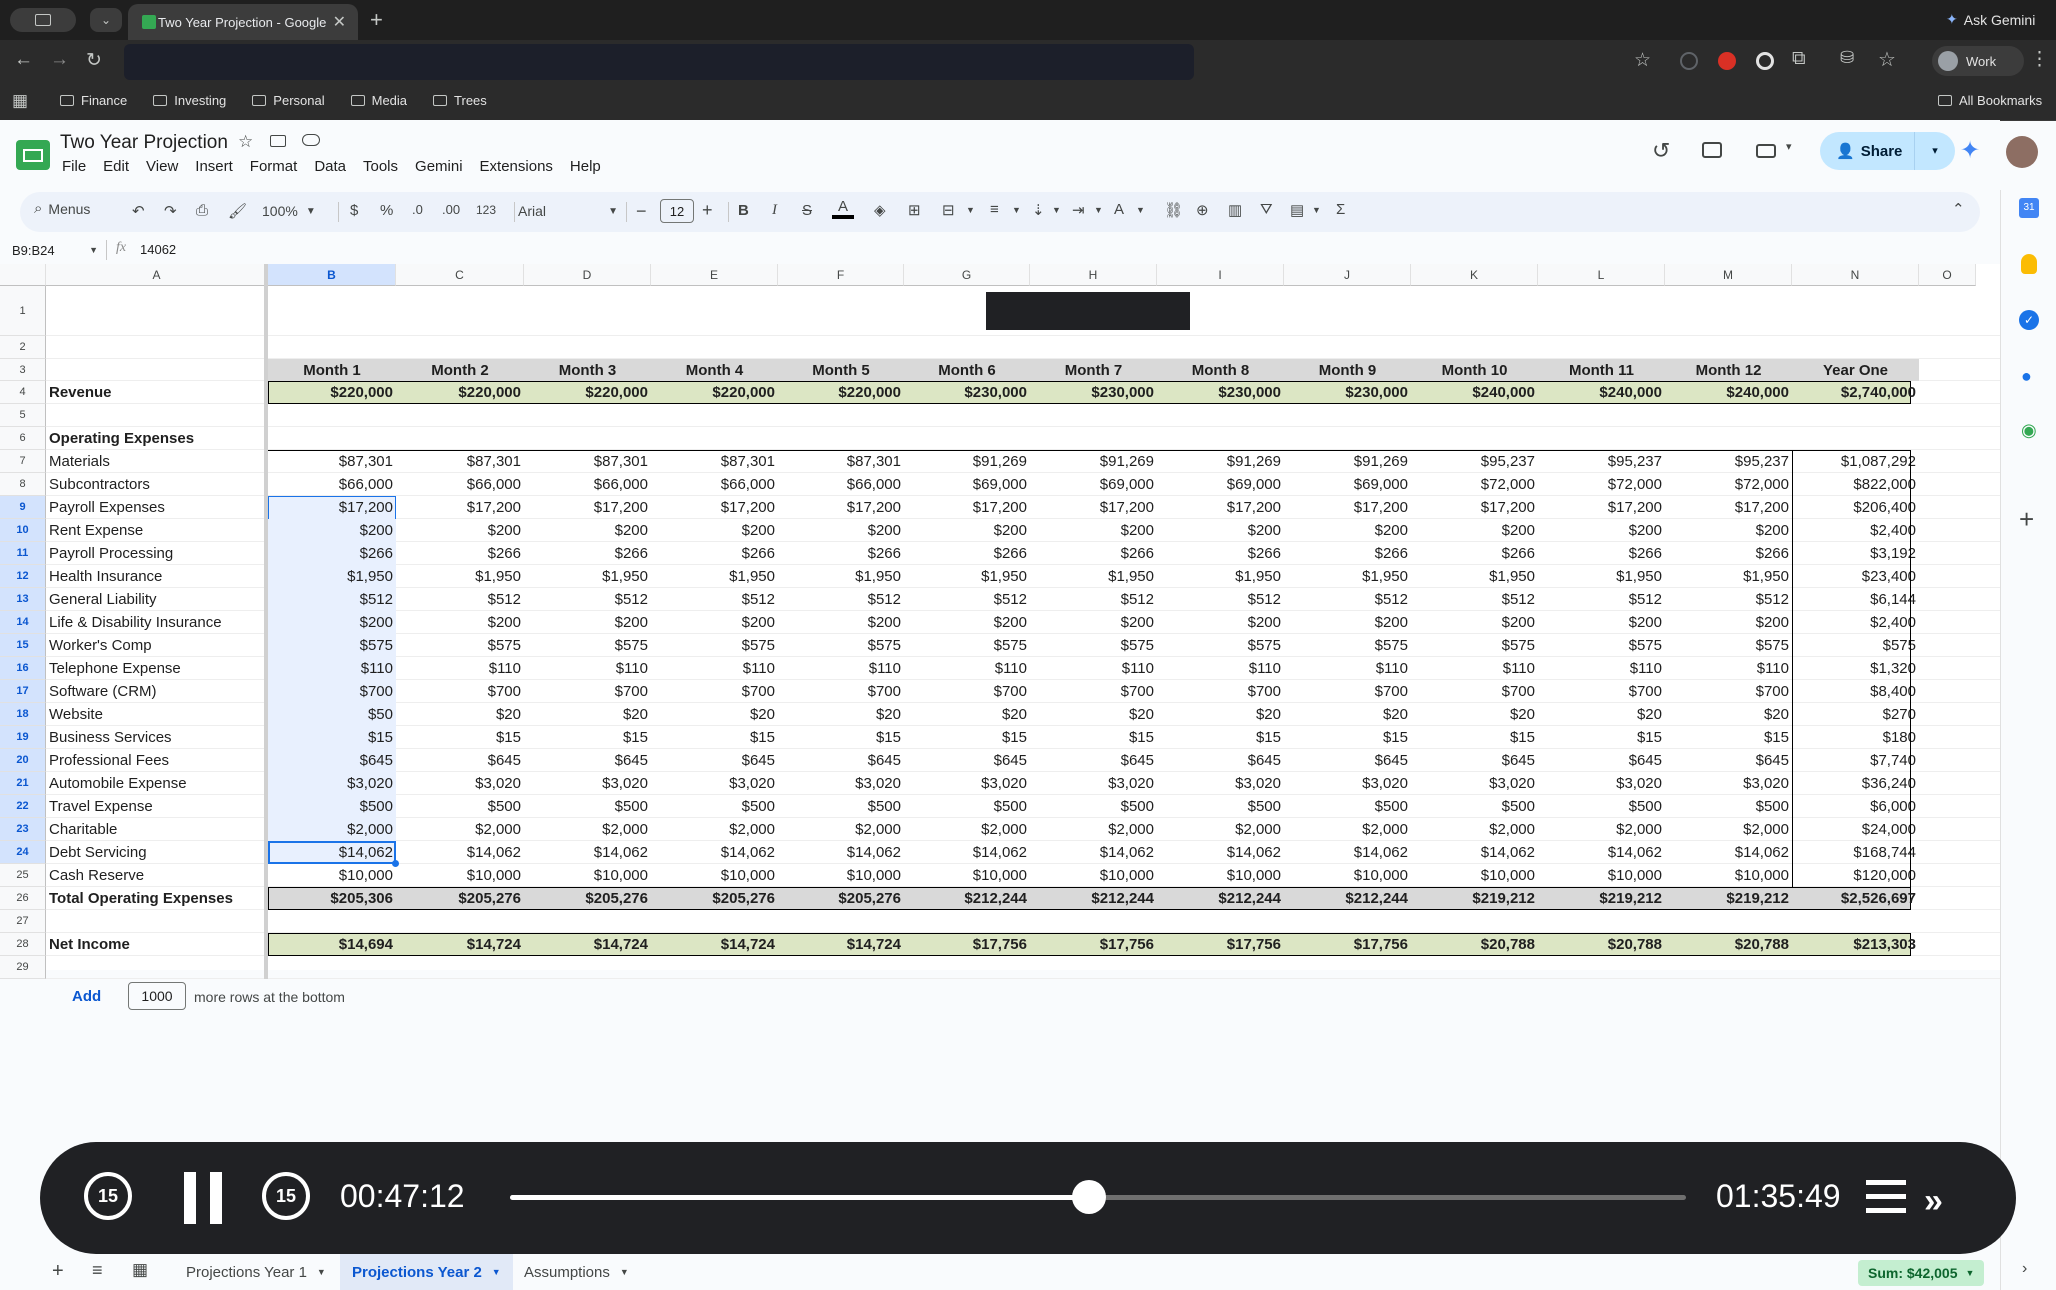  Describe the element at coordinates (1601, 898) in the screenshot. I see `value-cell: $219,212` at that location.